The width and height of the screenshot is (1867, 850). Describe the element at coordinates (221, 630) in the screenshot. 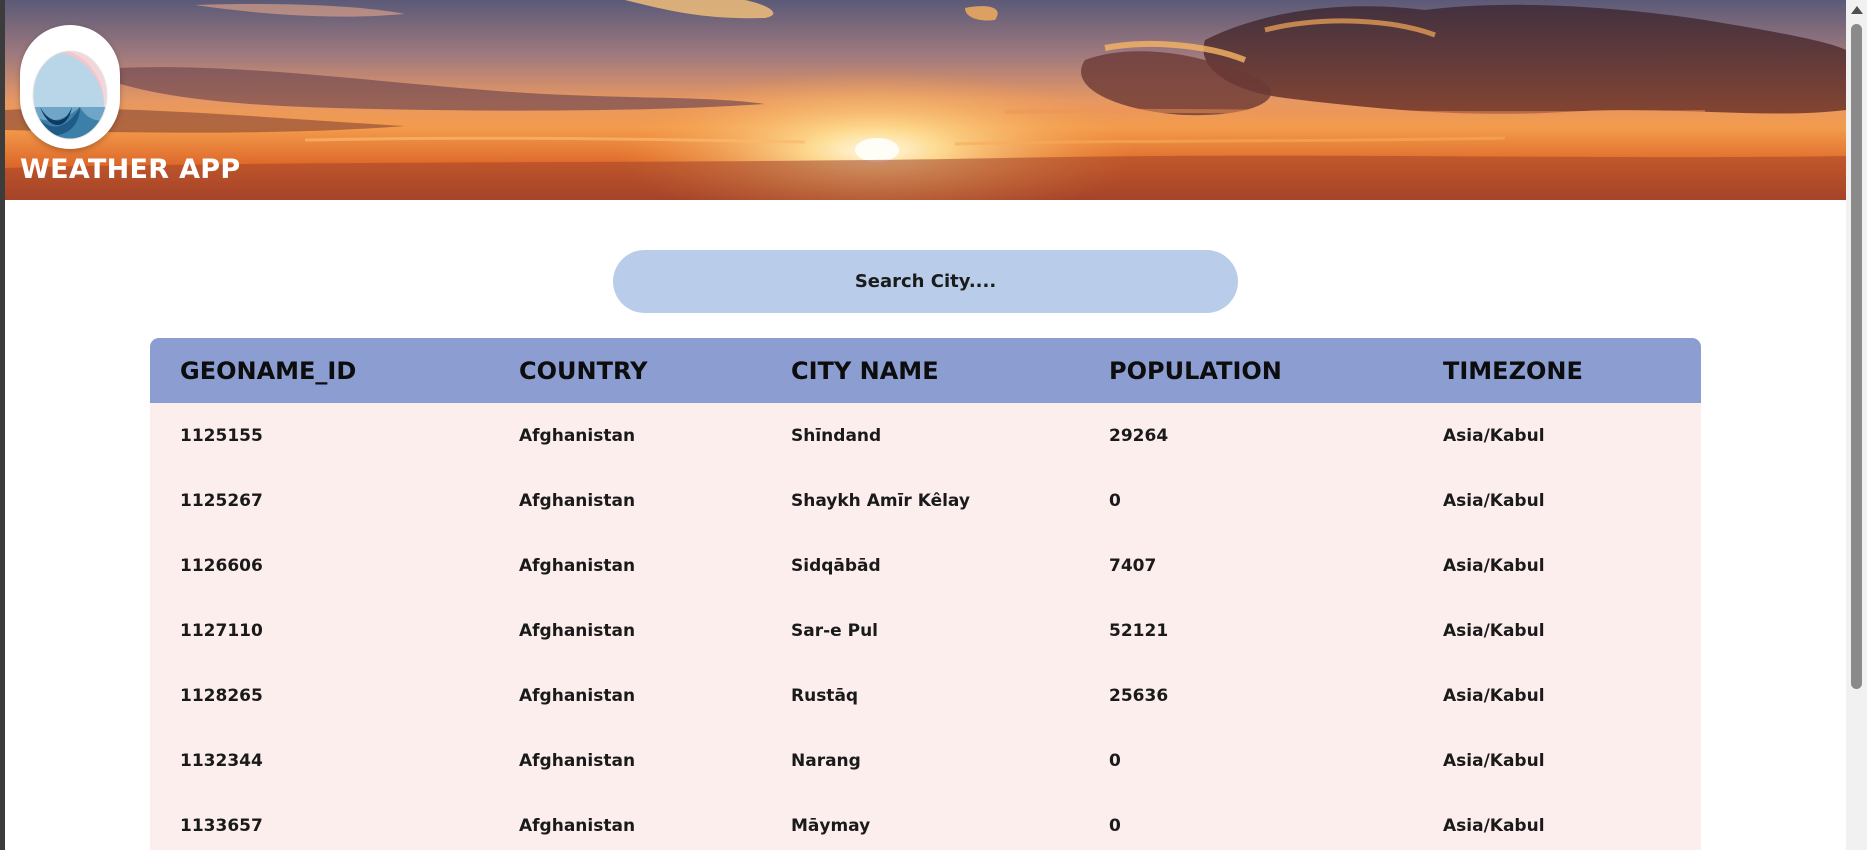

I see `cell-geoname-id: 1127110` at that location.